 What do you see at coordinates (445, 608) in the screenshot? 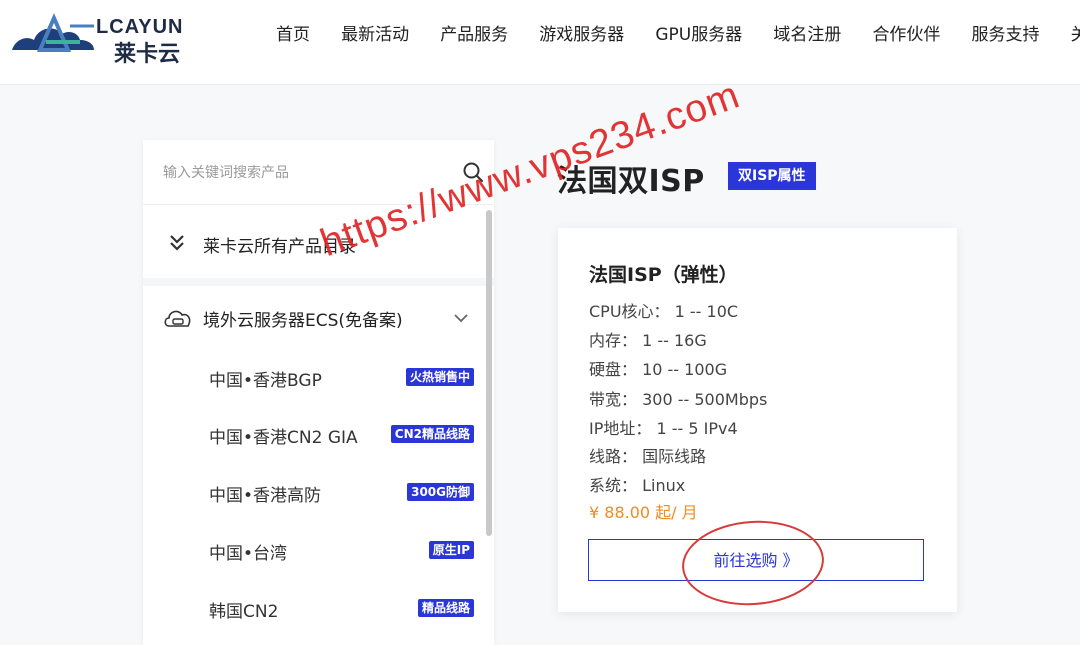
I see `status-badge: 精品线路` at bounding box center [445, 608].